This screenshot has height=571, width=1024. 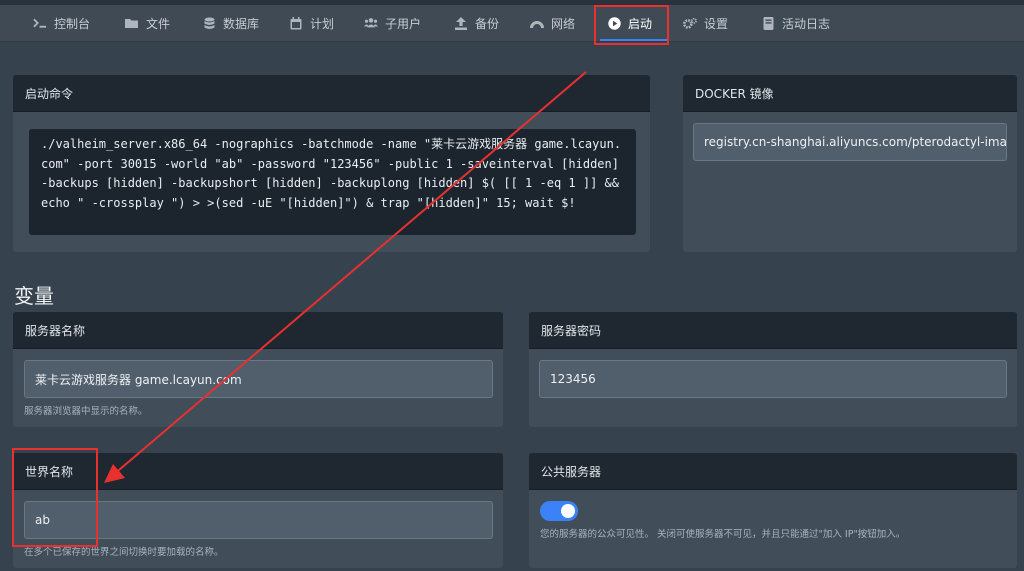 I want to click on tab-settings: 设置, so click(x=705, y=23).